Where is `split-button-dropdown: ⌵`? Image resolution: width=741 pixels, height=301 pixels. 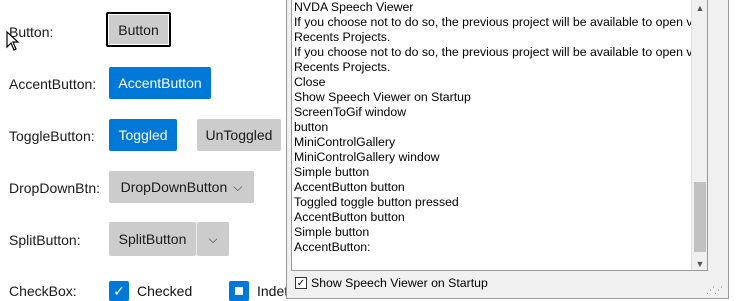
split-button-dropdown: ⌵ is located at coordinates (213, 239).